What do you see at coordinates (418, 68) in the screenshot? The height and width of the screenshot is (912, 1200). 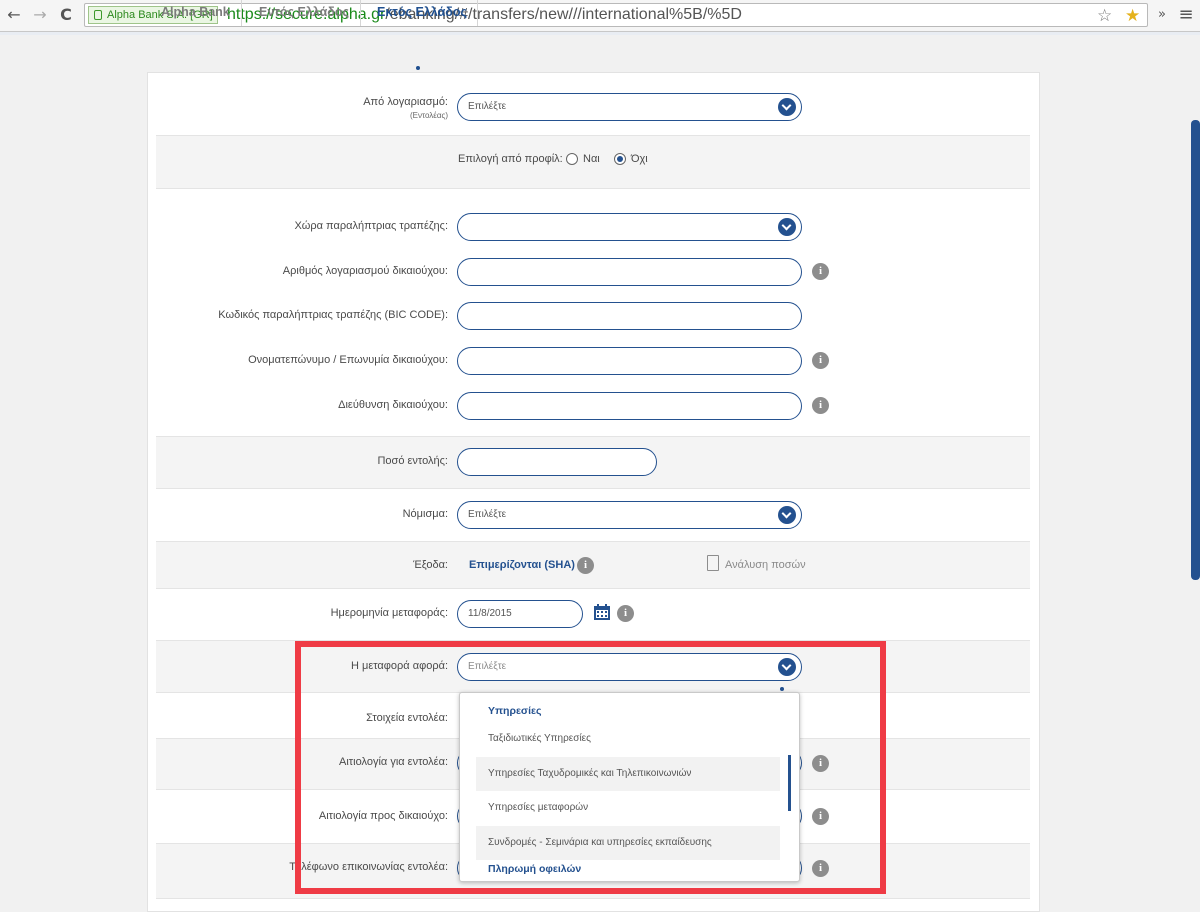 I see `active-tab-indicator` at bounding box center [418, 68].